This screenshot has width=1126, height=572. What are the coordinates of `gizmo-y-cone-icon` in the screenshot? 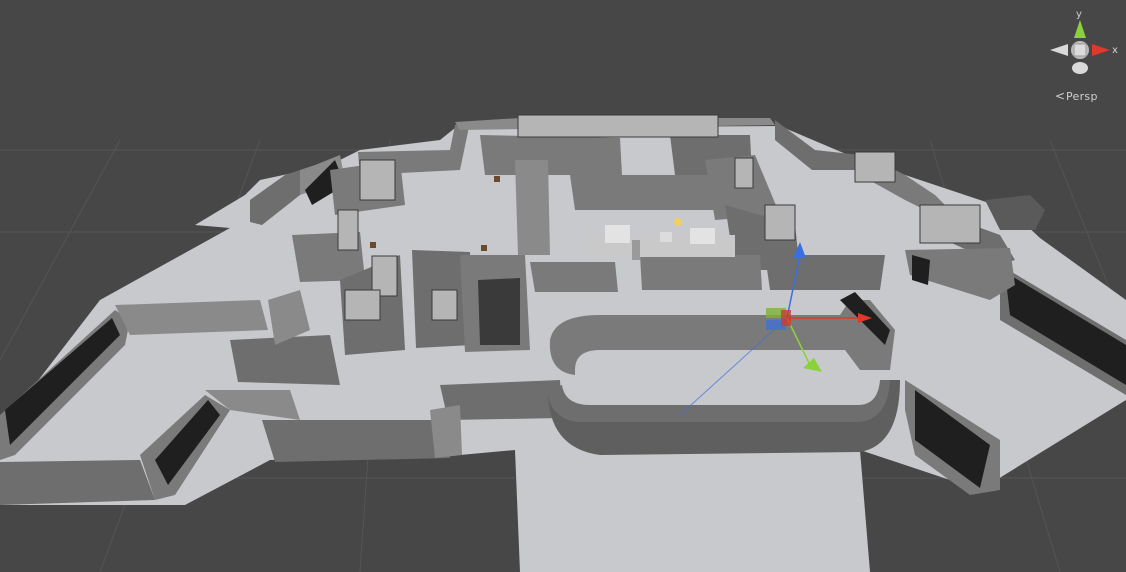 It's located at (1080, 29).